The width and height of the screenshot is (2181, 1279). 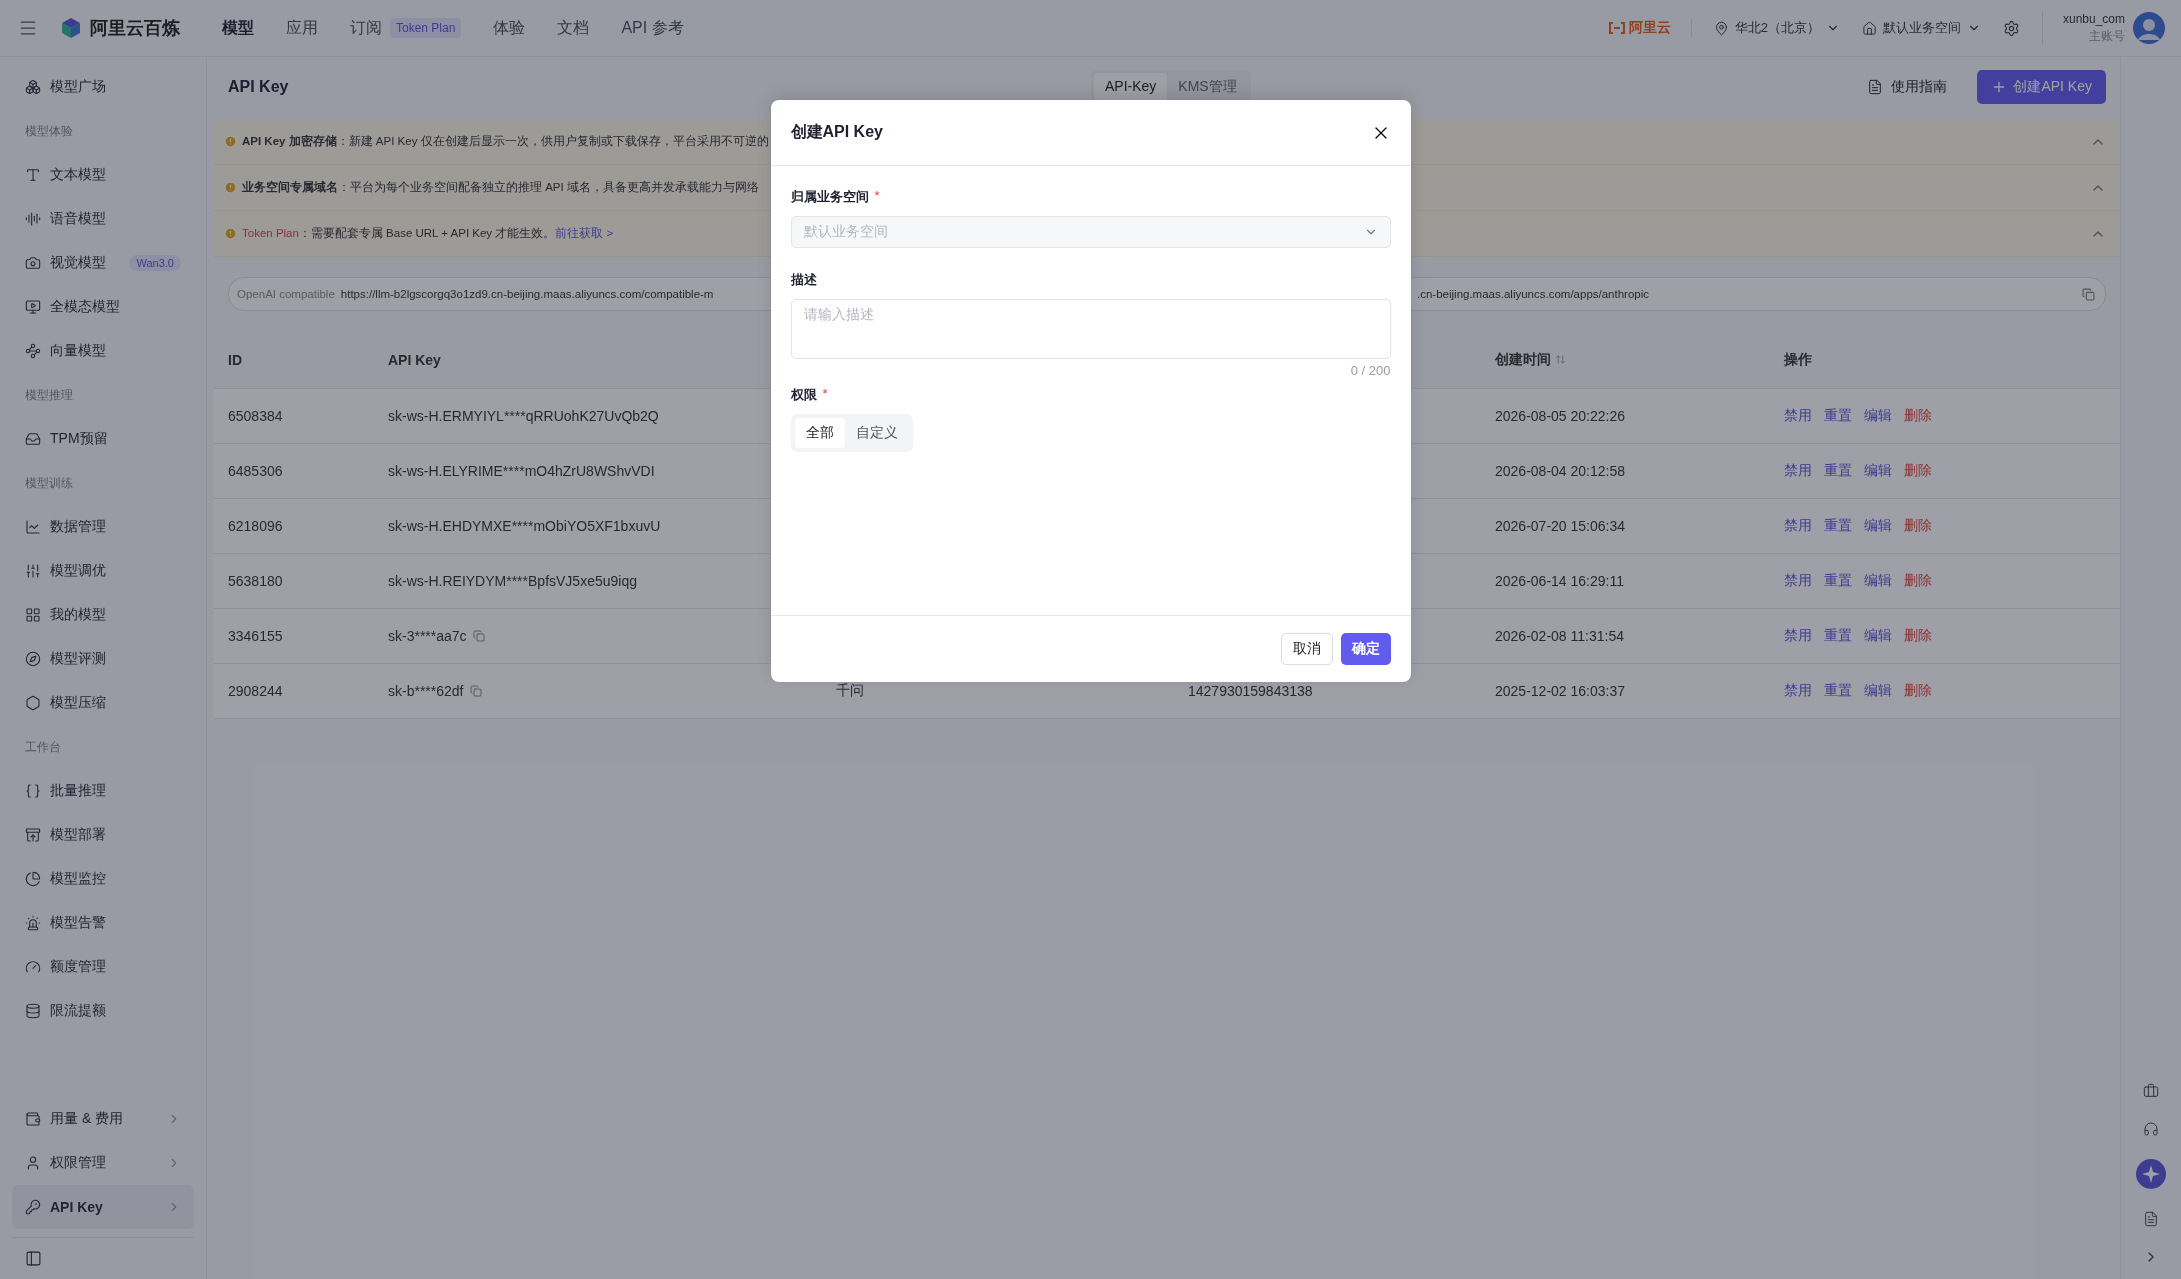 I want to click on sidebar-item: 用量 & 费用, so click(x=103, y=1119).